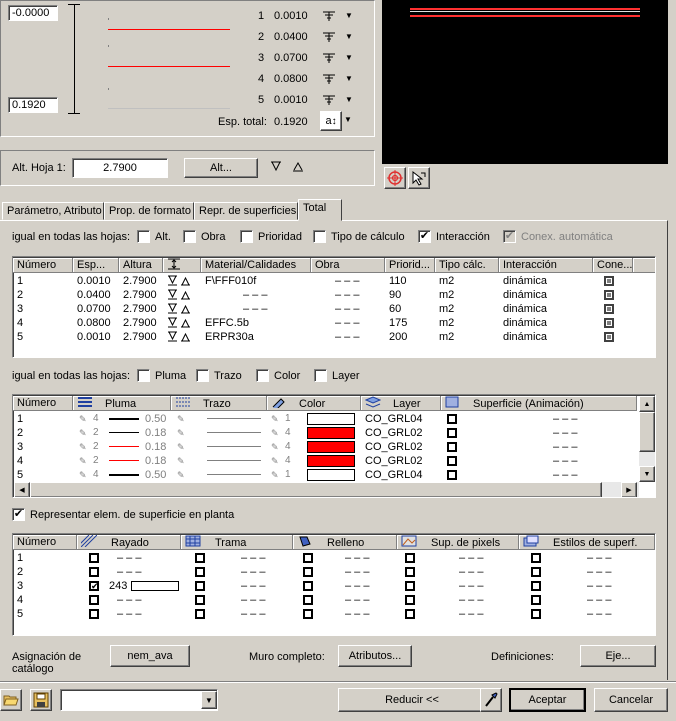 The height and width of the screenshot is (721, 676). Describe the element at coordinates (393, 419) in the screenshot. I see `table2-row-layer: CO_GRL04` at that location.